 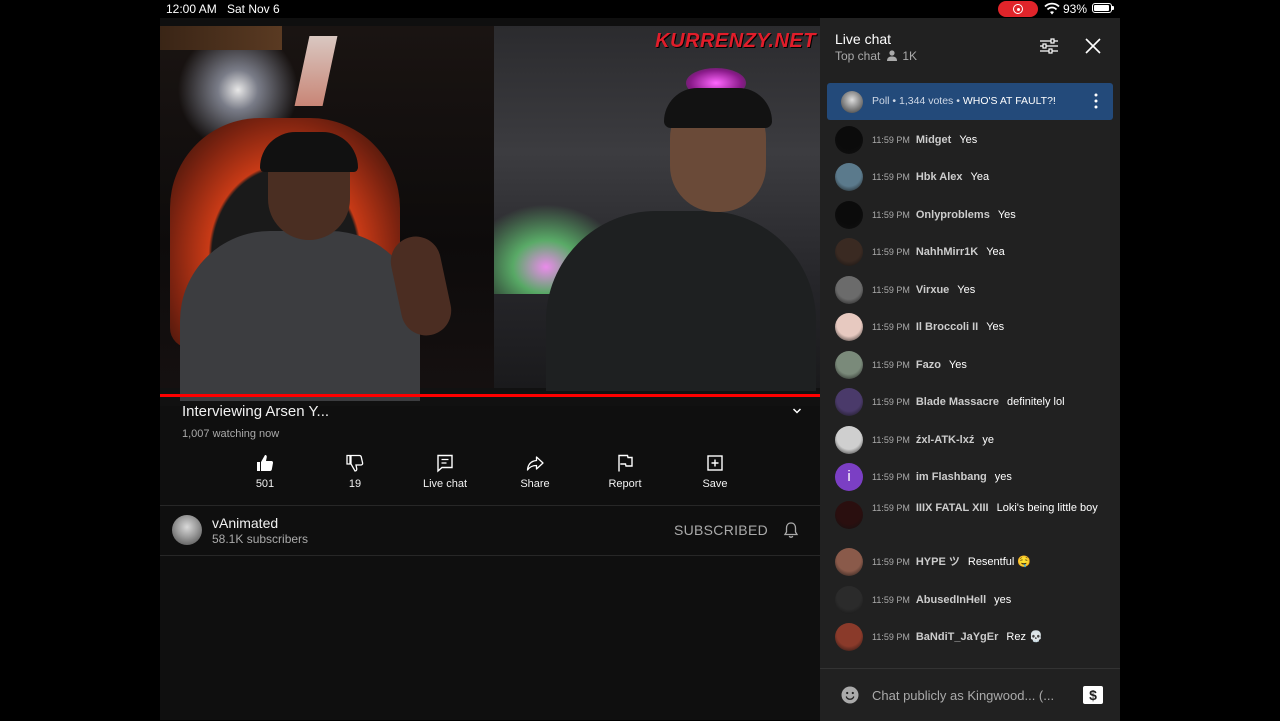 What do you see at coordinates (991, 177) in the screenshot?
I see `chat-message-text: 11:59 PM Hbk Alex Yea` at bounding box center [991, 177].